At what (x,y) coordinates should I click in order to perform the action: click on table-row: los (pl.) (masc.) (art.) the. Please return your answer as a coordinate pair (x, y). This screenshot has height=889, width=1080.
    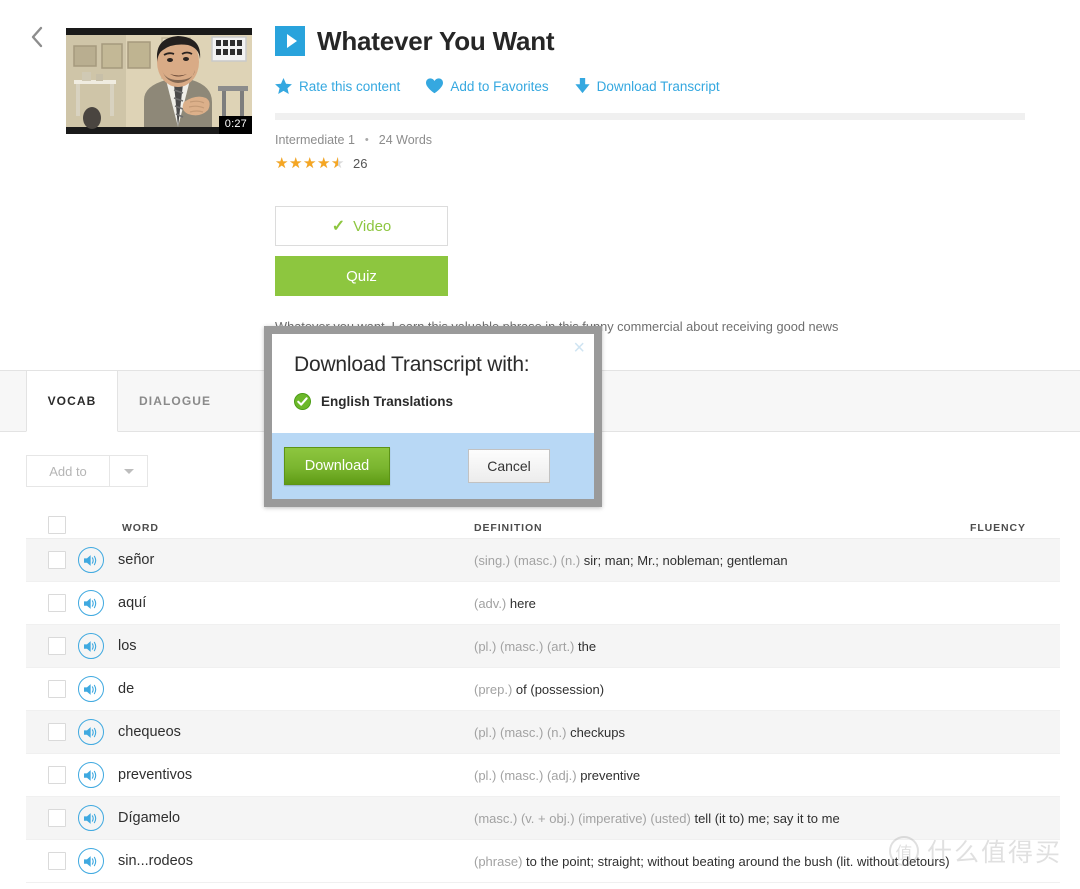
    Looking at the image, I should click on (543, 646).